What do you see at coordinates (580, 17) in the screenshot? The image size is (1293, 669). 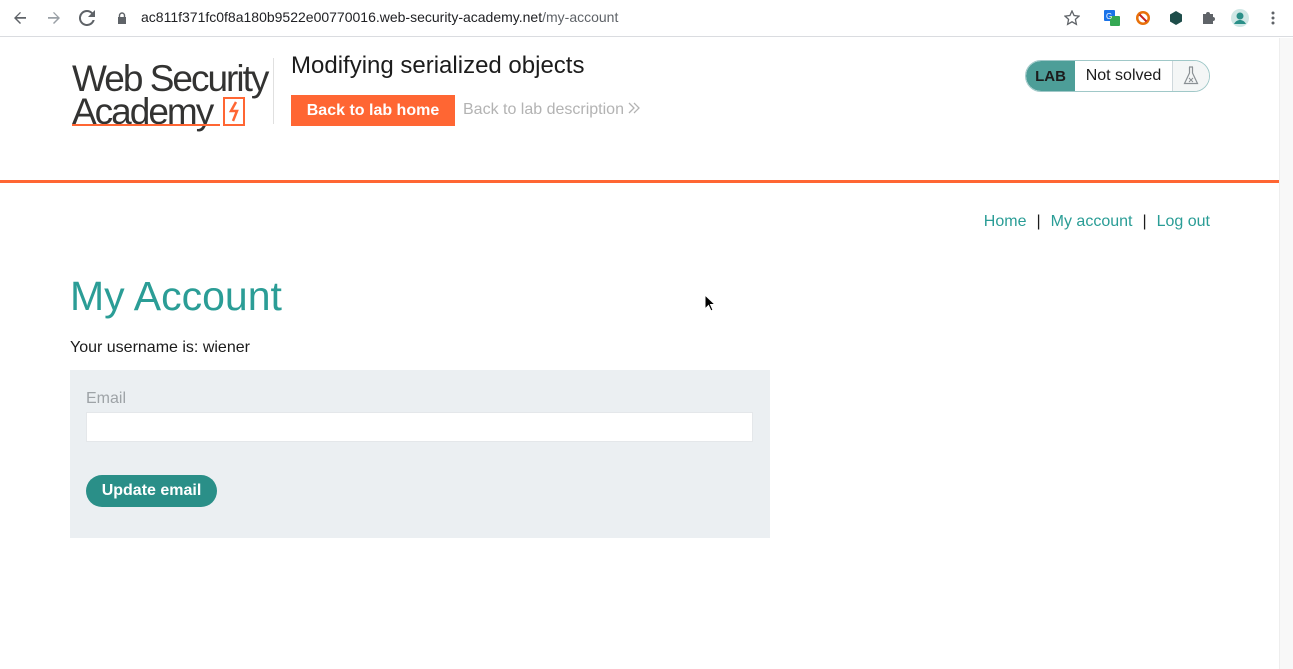 I see `url-path: /my-account` at bounding box center [580, 17].